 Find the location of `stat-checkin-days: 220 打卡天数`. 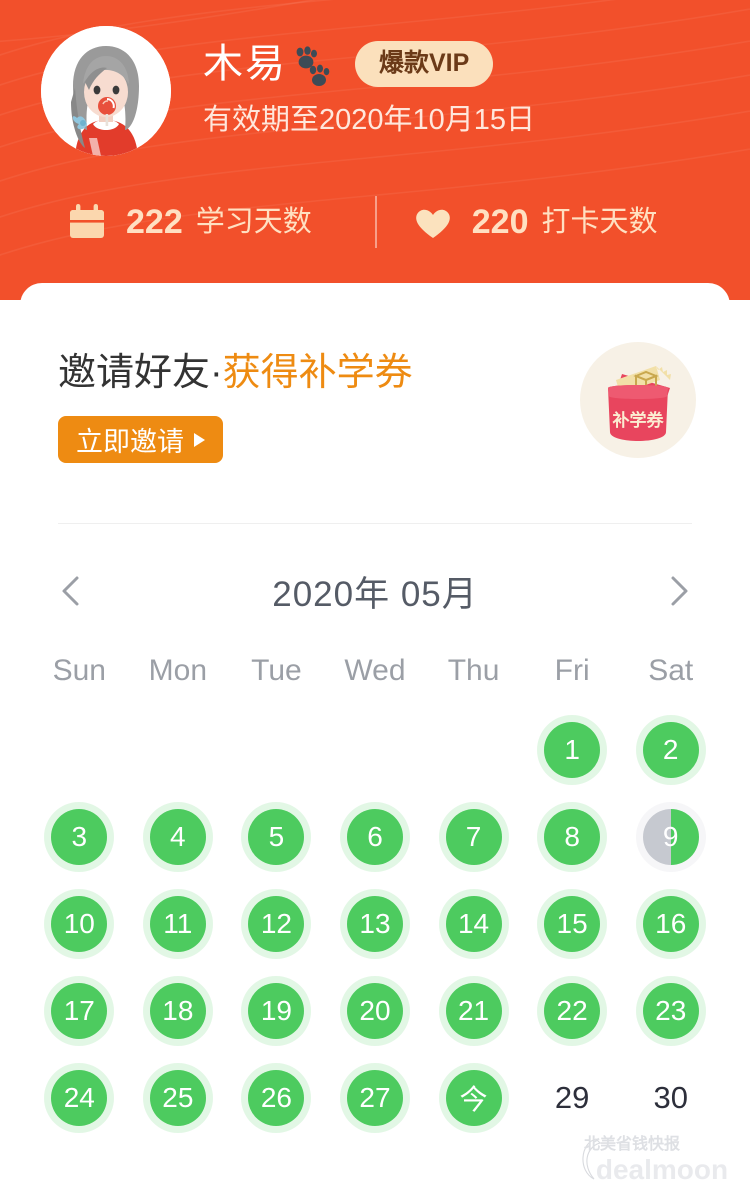

stat-checkin-days: 220 打卡天数 is located at coordinates (535, 222).